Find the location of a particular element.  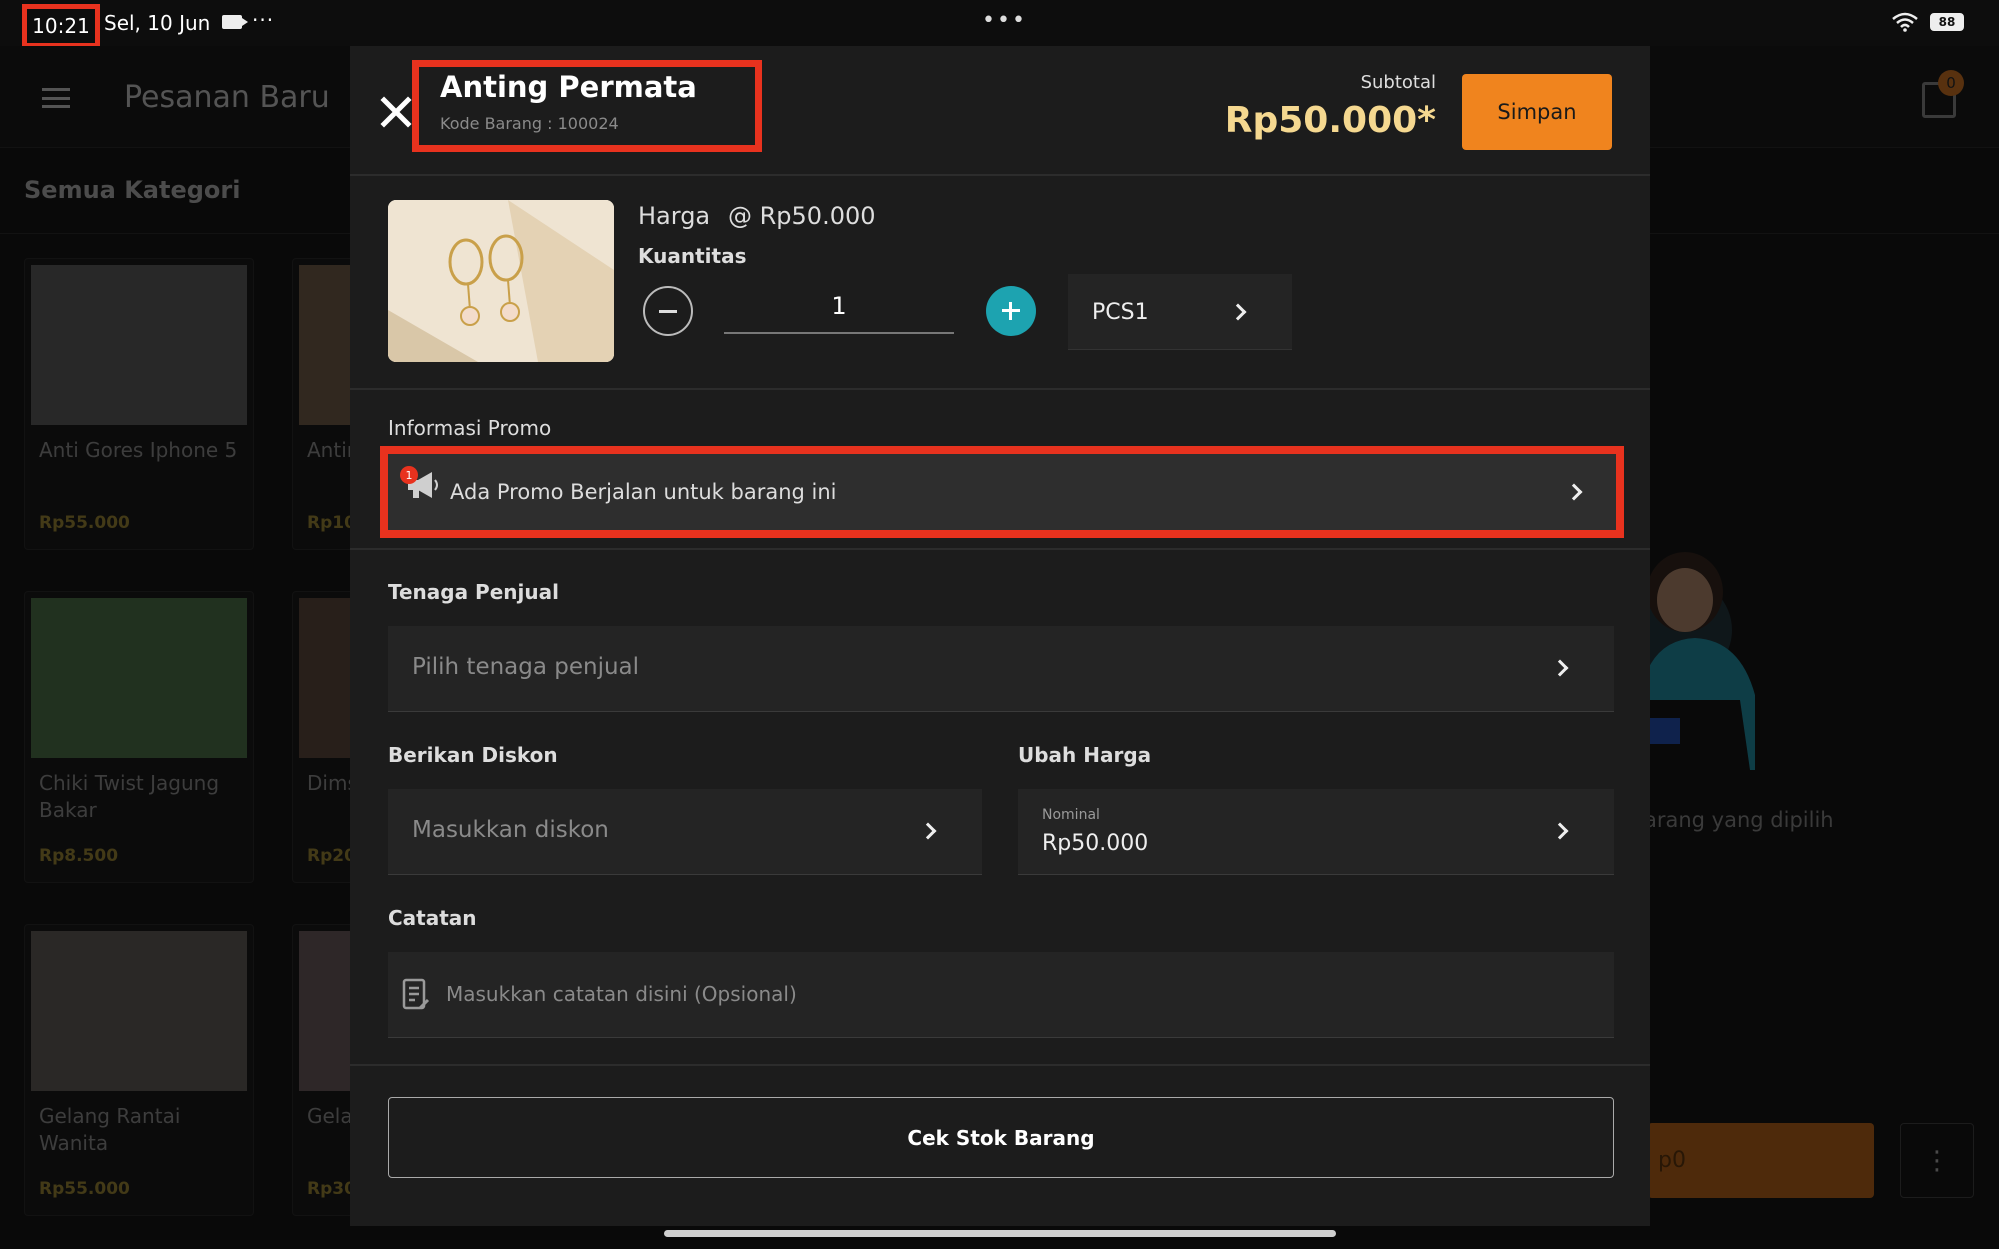

status-more: ··· is located at coordinates (263, 20).